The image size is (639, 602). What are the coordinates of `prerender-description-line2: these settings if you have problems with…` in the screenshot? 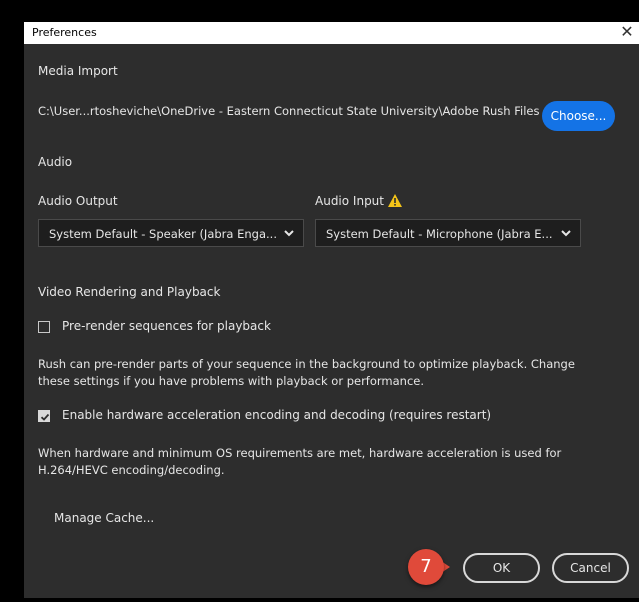 It's located at (231, 381).